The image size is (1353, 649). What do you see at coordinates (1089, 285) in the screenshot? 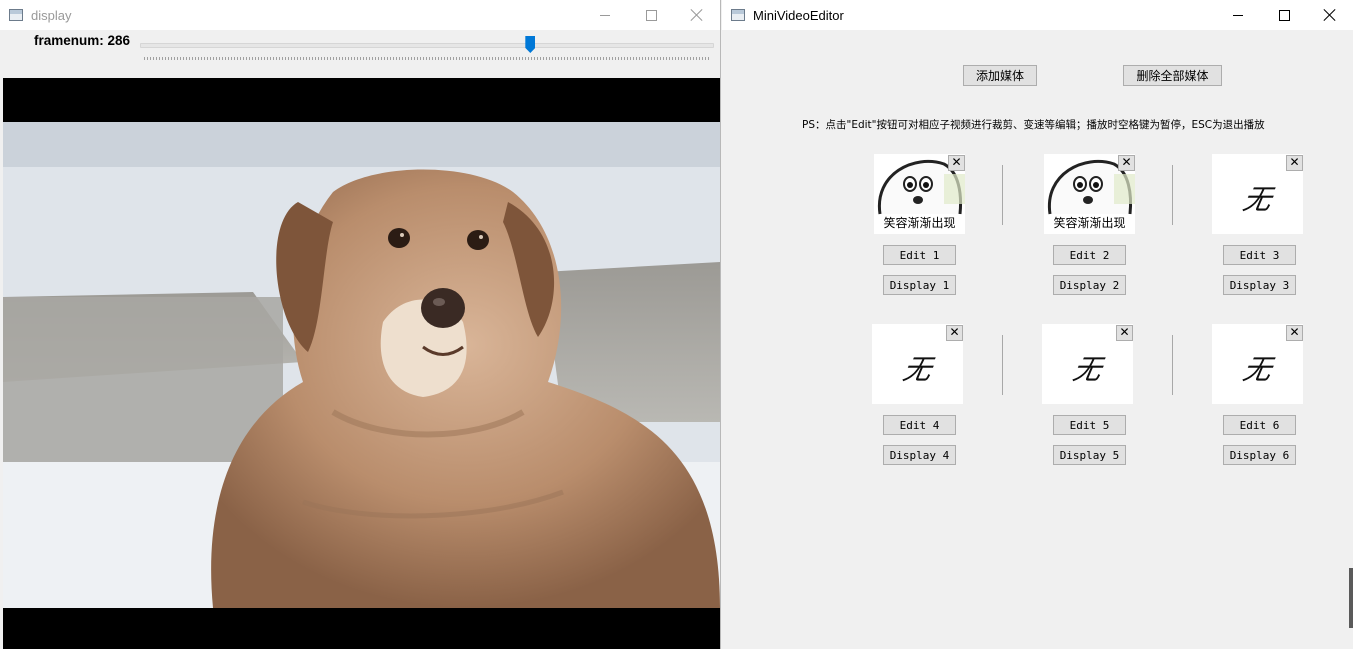
I see `display-button-2: Display 2` at bounding box center [1089, 285].